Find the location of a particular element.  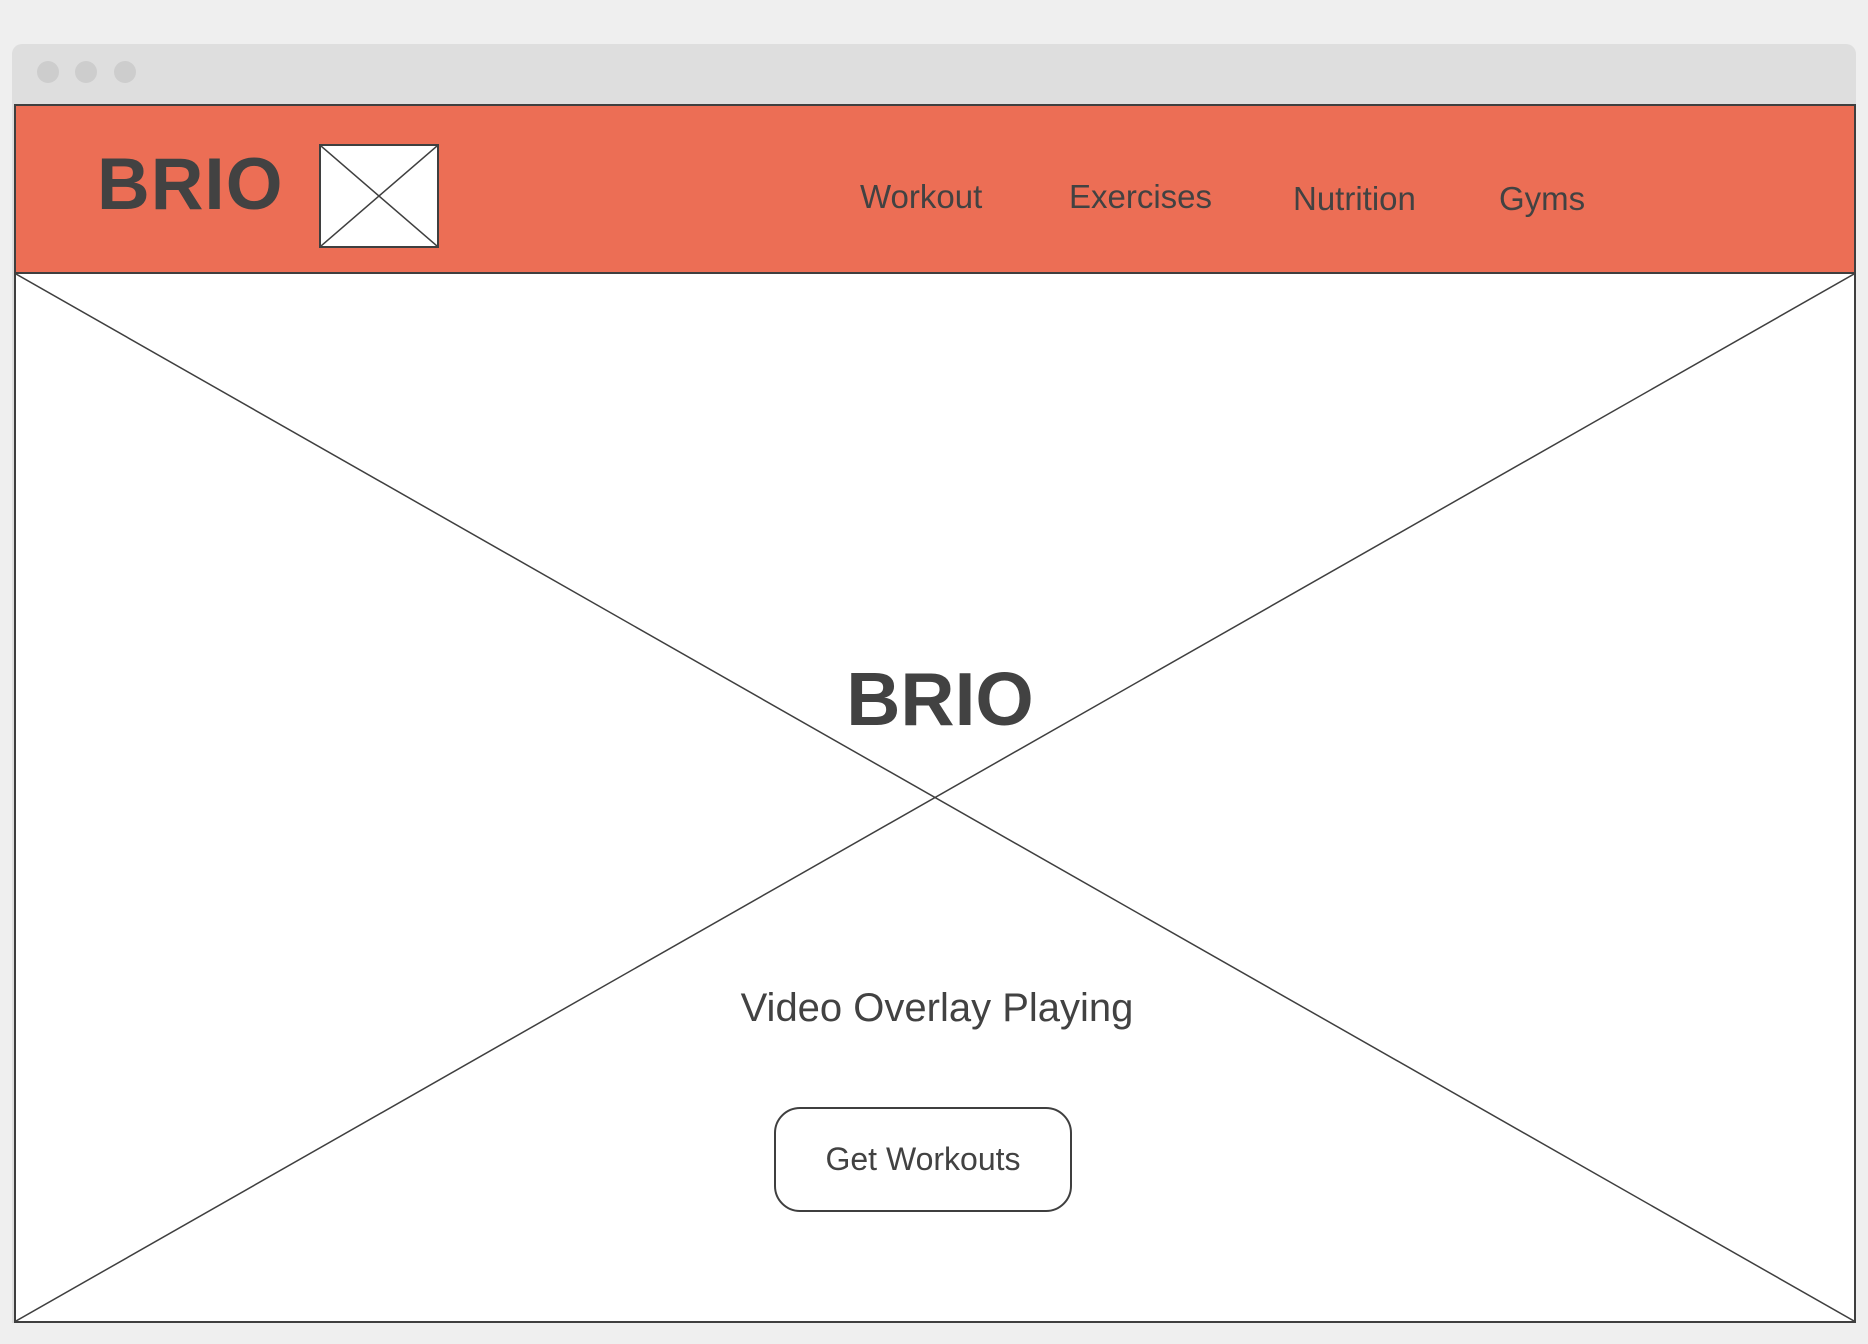

image-placeholder-icon is located at coordinates (379, 196).